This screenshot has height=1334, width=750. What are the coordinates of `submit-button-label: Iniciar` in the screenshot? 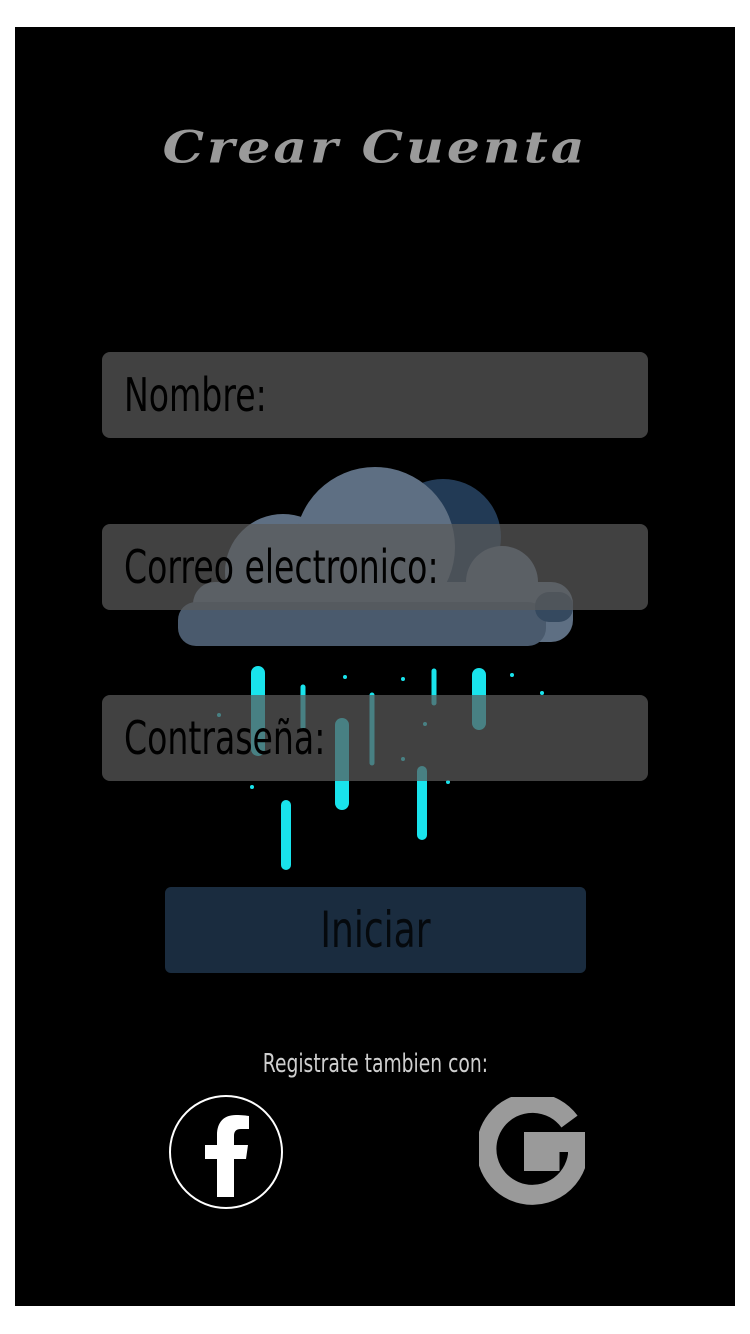 It's located at (375, 930).